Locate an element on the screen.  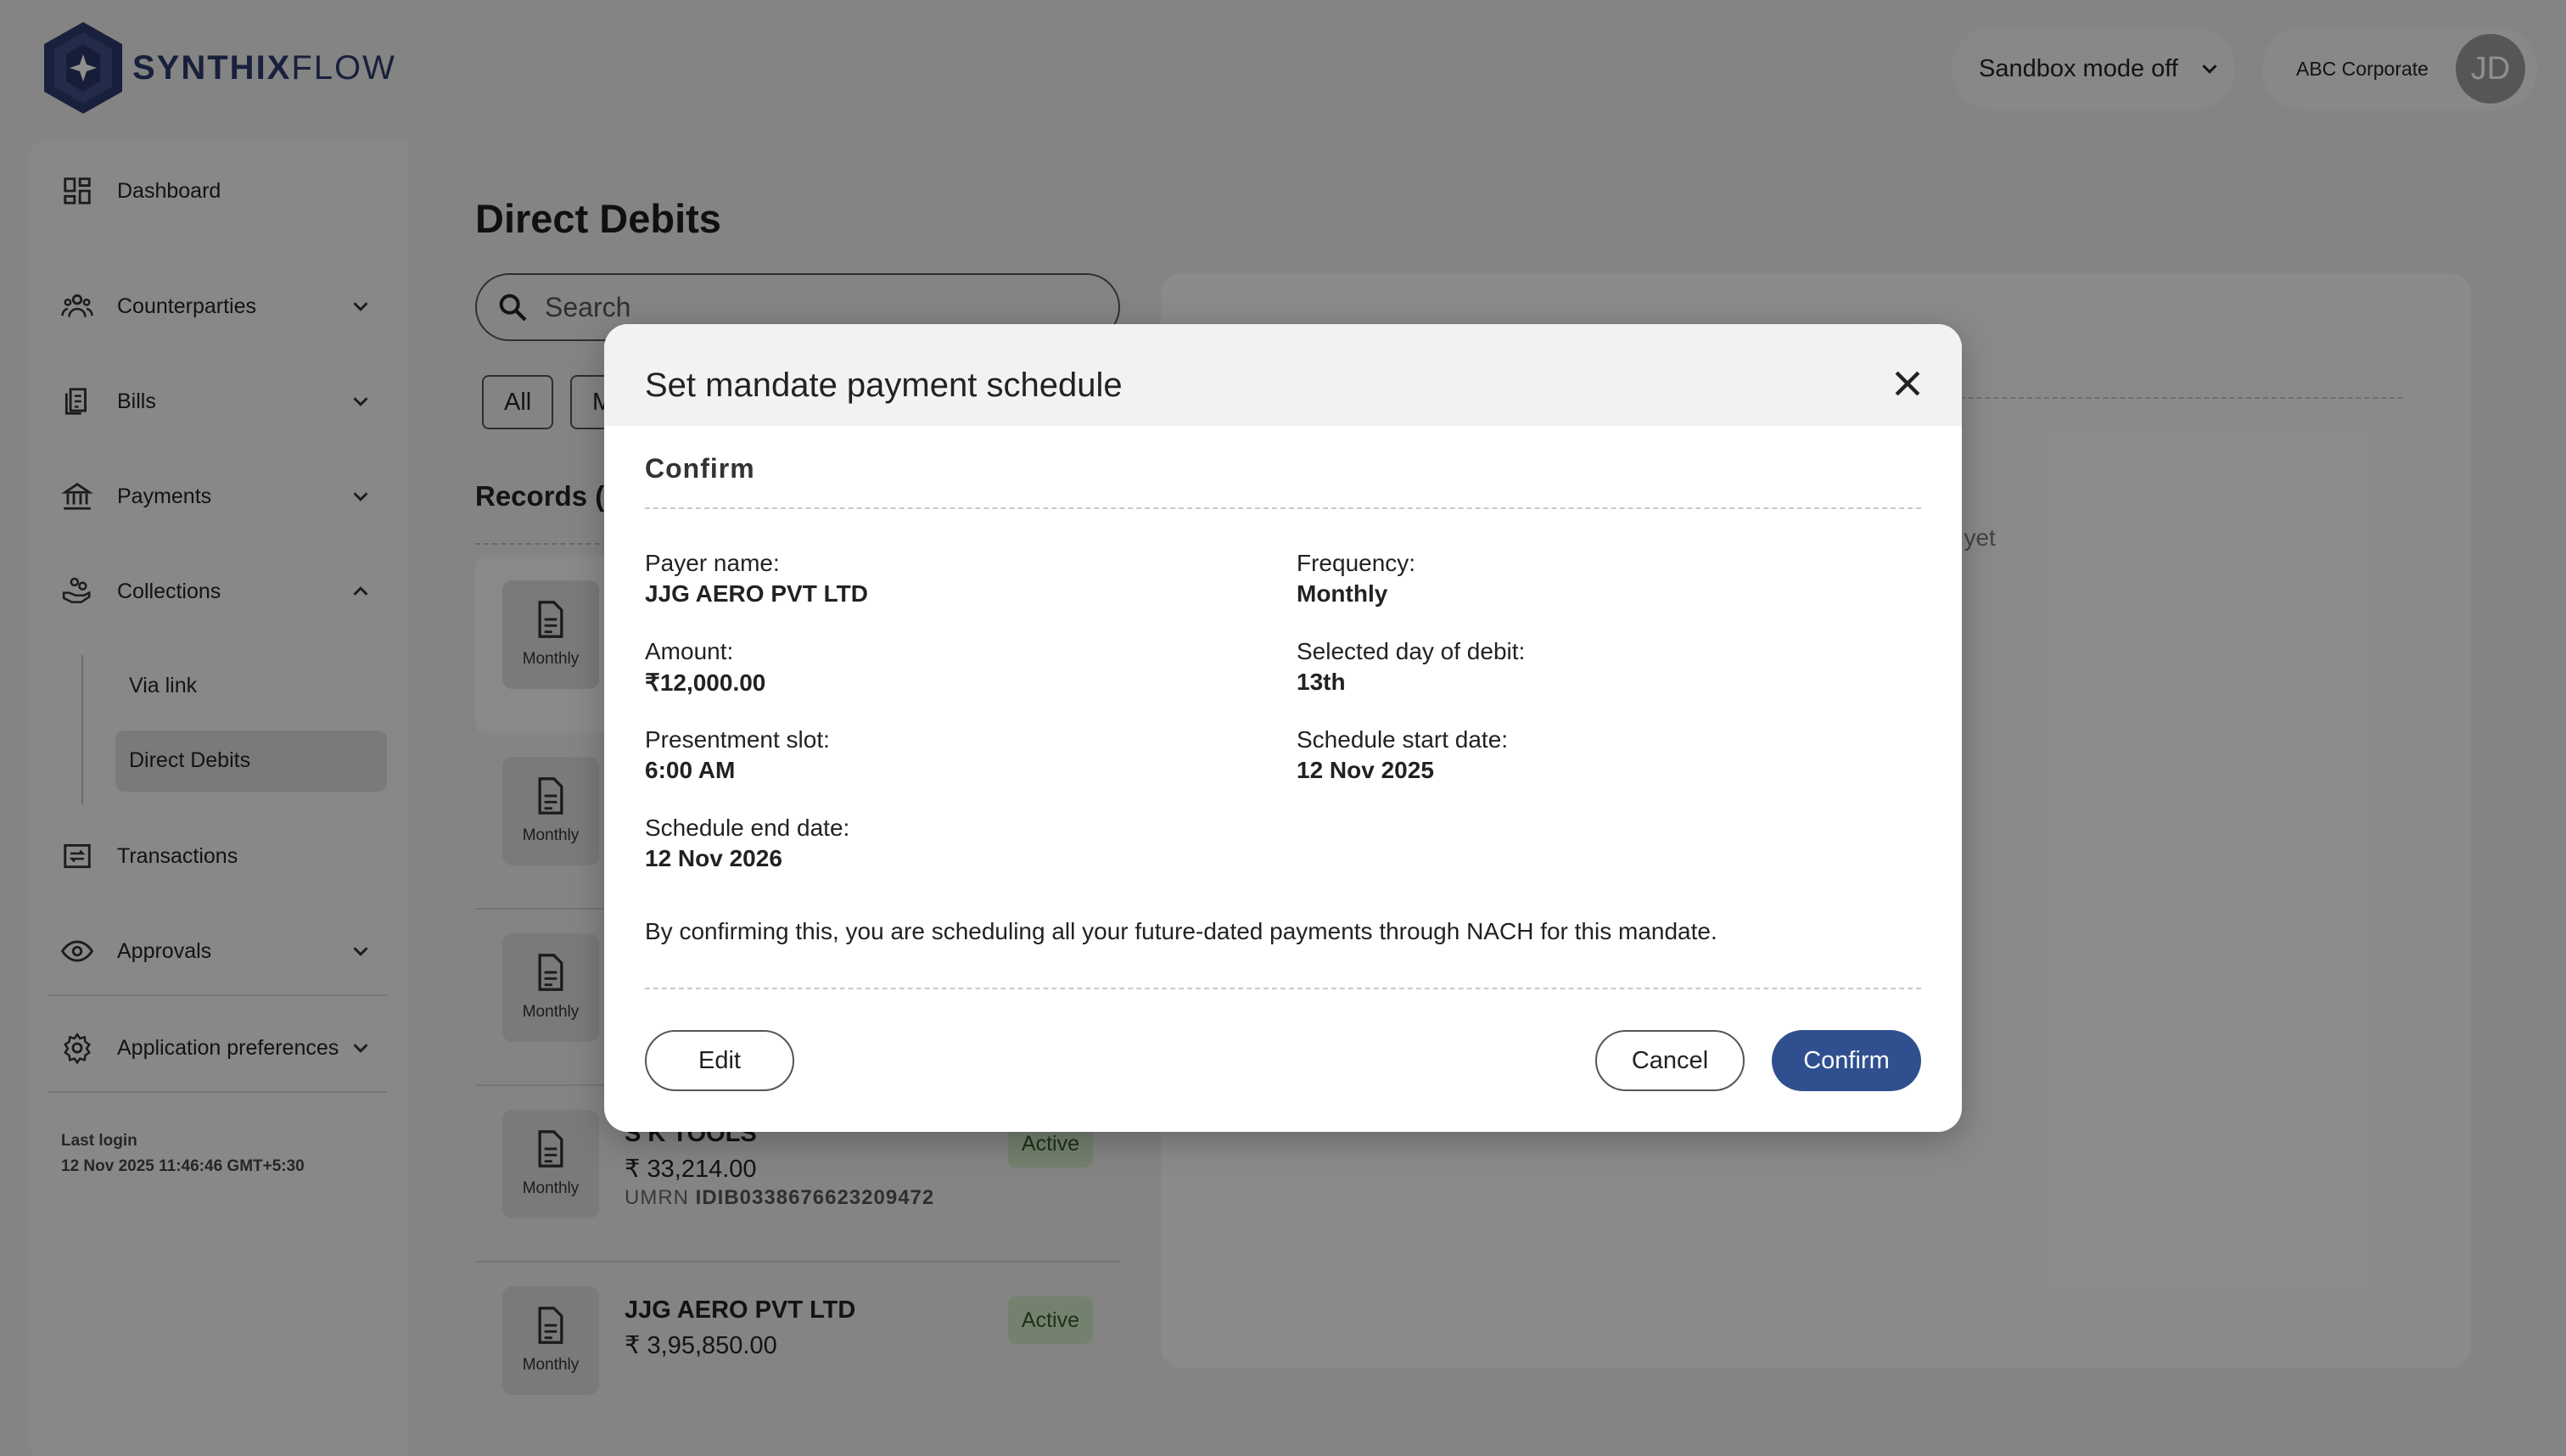
cancel-button: Cancel is located at coordinates (1670, 1060).